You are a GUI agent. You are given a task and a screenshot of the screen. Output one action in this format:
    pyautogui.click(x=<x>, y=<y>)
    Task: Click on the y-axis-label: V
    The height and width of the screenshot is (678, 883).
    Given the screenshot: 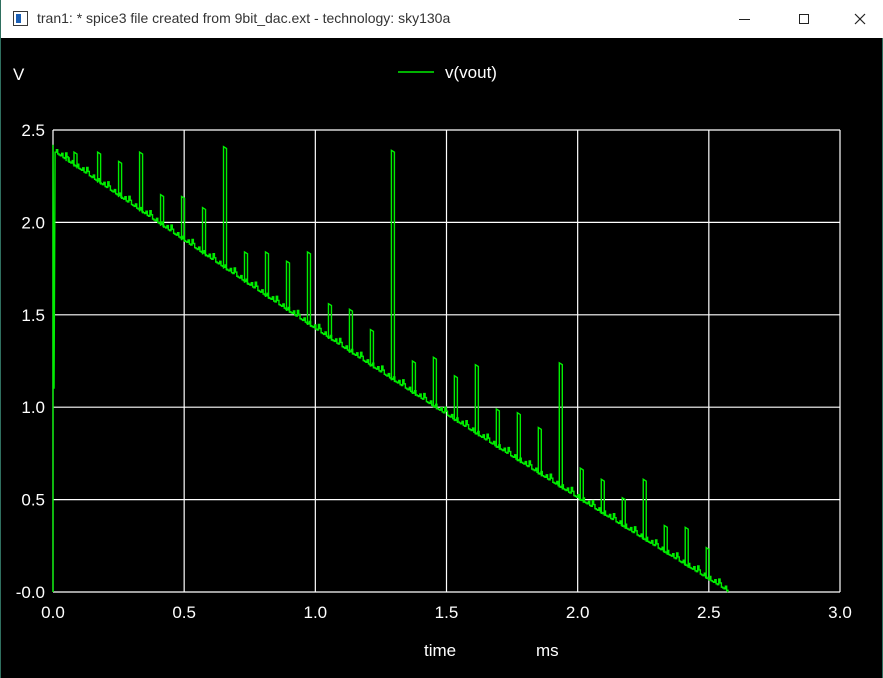 What is the action you would take?
    pyautogui.click(x=19, y=74)
    